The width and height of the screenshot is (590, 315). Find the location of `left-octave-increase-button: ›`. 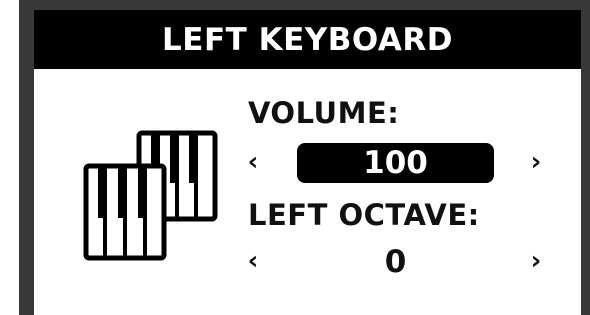

left-octave-increase-button: › is located at coordinates (536, 261).